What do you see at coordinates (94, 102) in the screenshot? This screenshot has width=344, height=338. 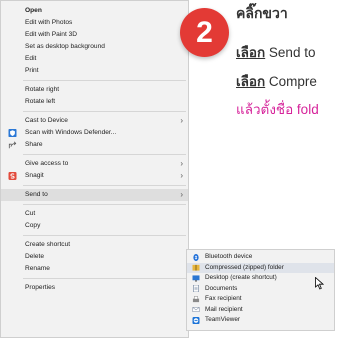 I see `menu-item-rotate-left: Rotate left` at bounding box center [94, 102].